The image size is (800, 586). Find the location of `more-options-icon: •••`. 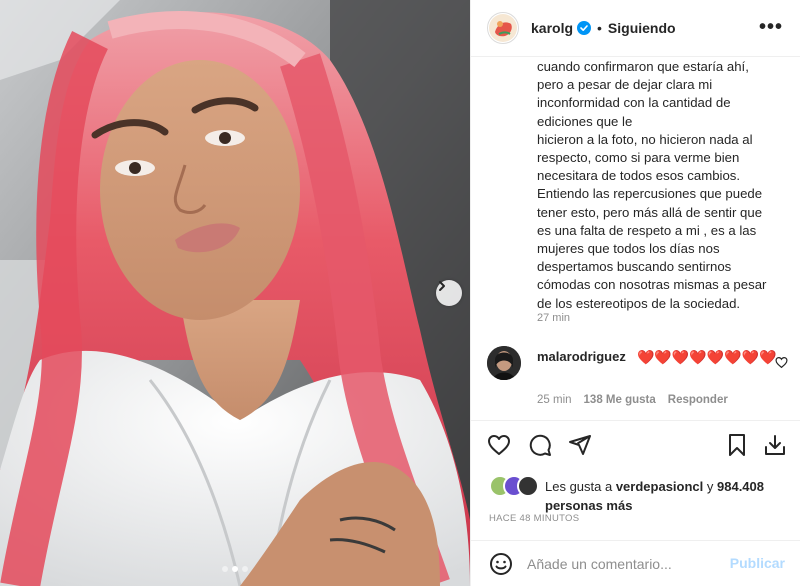

more-options-icon: ••• is located at coordinates (771, 27).